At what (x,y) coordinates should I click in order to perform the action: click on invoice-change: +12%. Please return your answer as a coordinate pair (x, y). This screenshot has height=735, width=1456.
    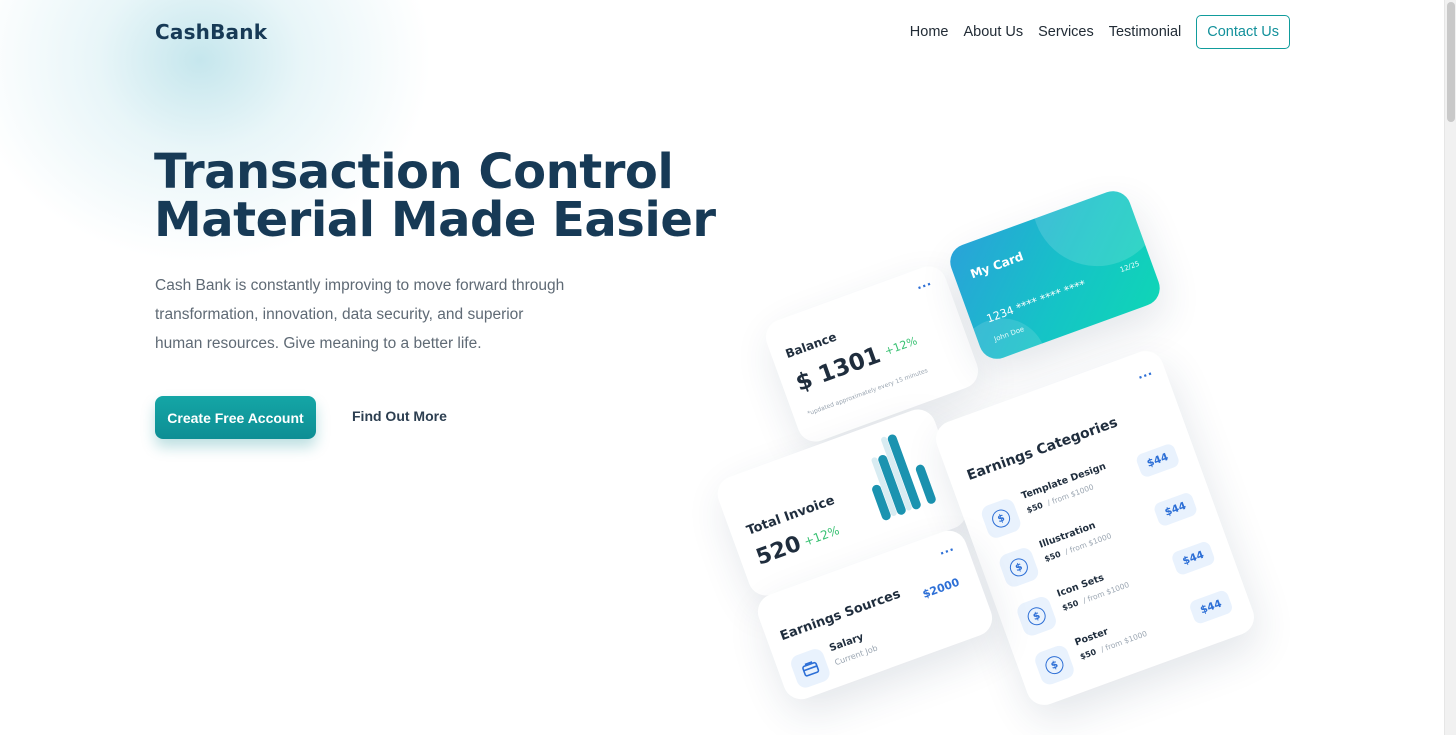
    Looking at the image, I should click on (821, 536).